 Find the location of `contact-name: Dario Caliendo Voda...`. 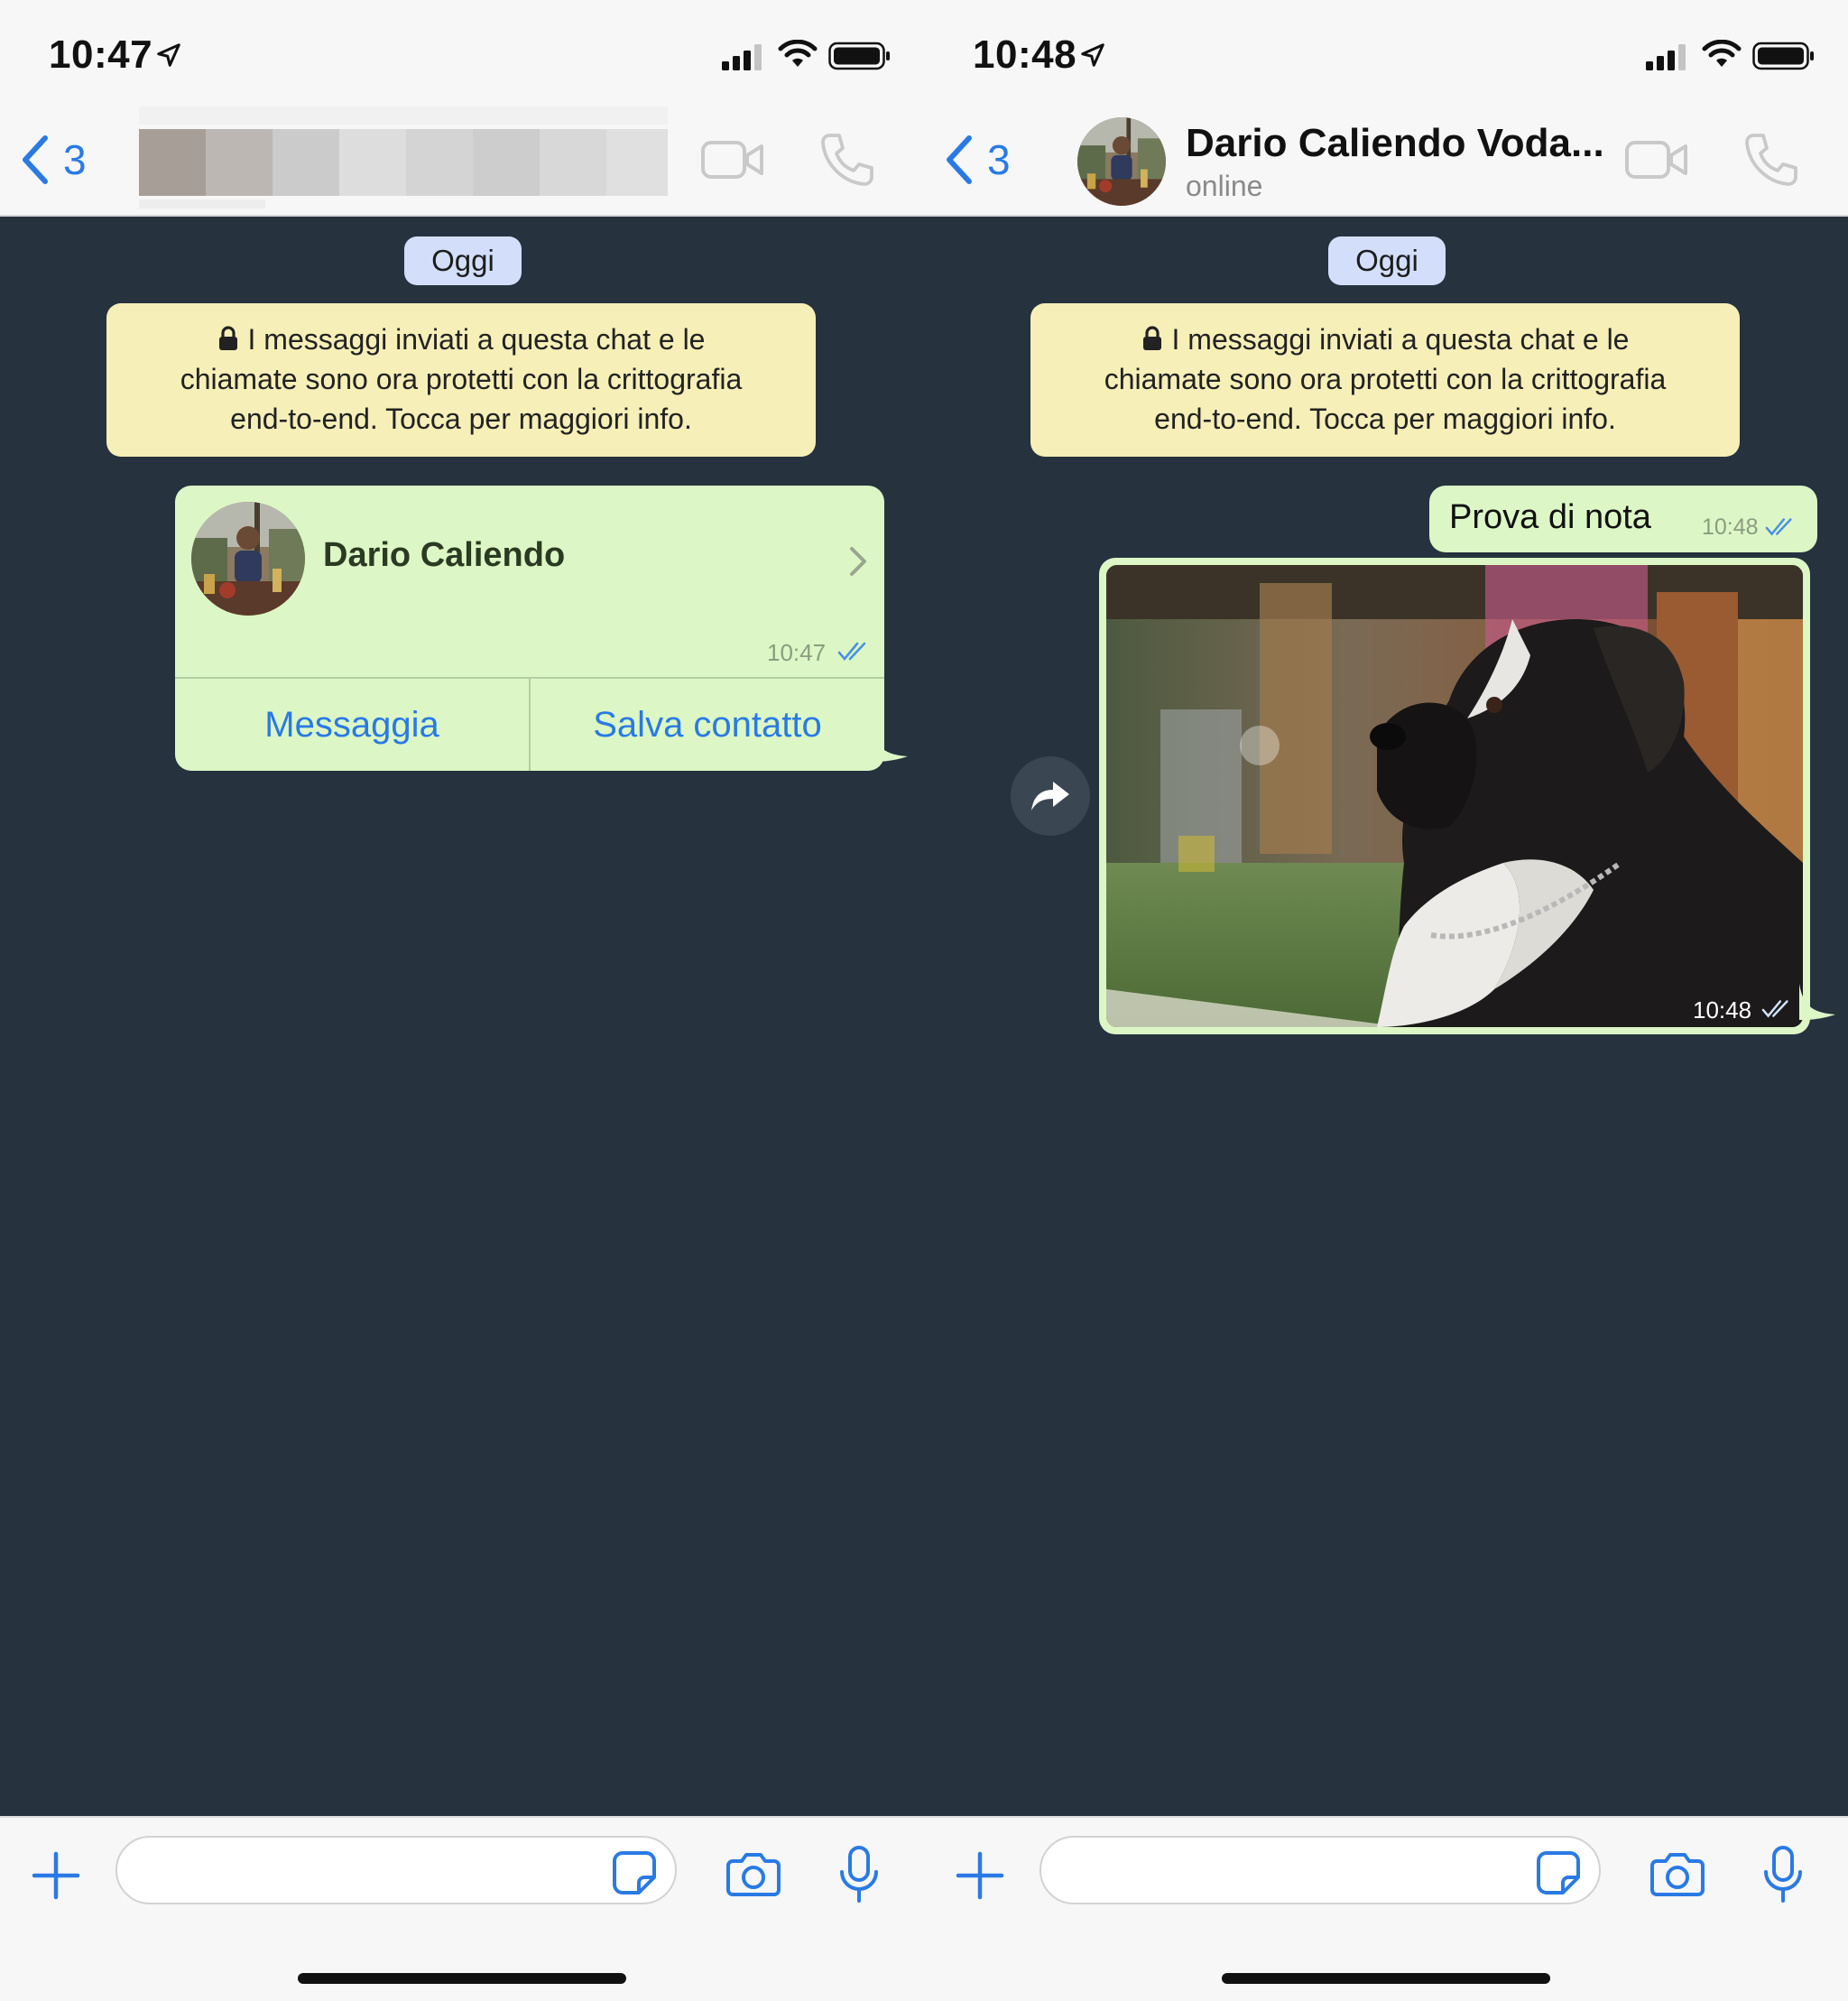

contact-name: Dario Caliendo Voda... is located at coordinates (1395, 143).